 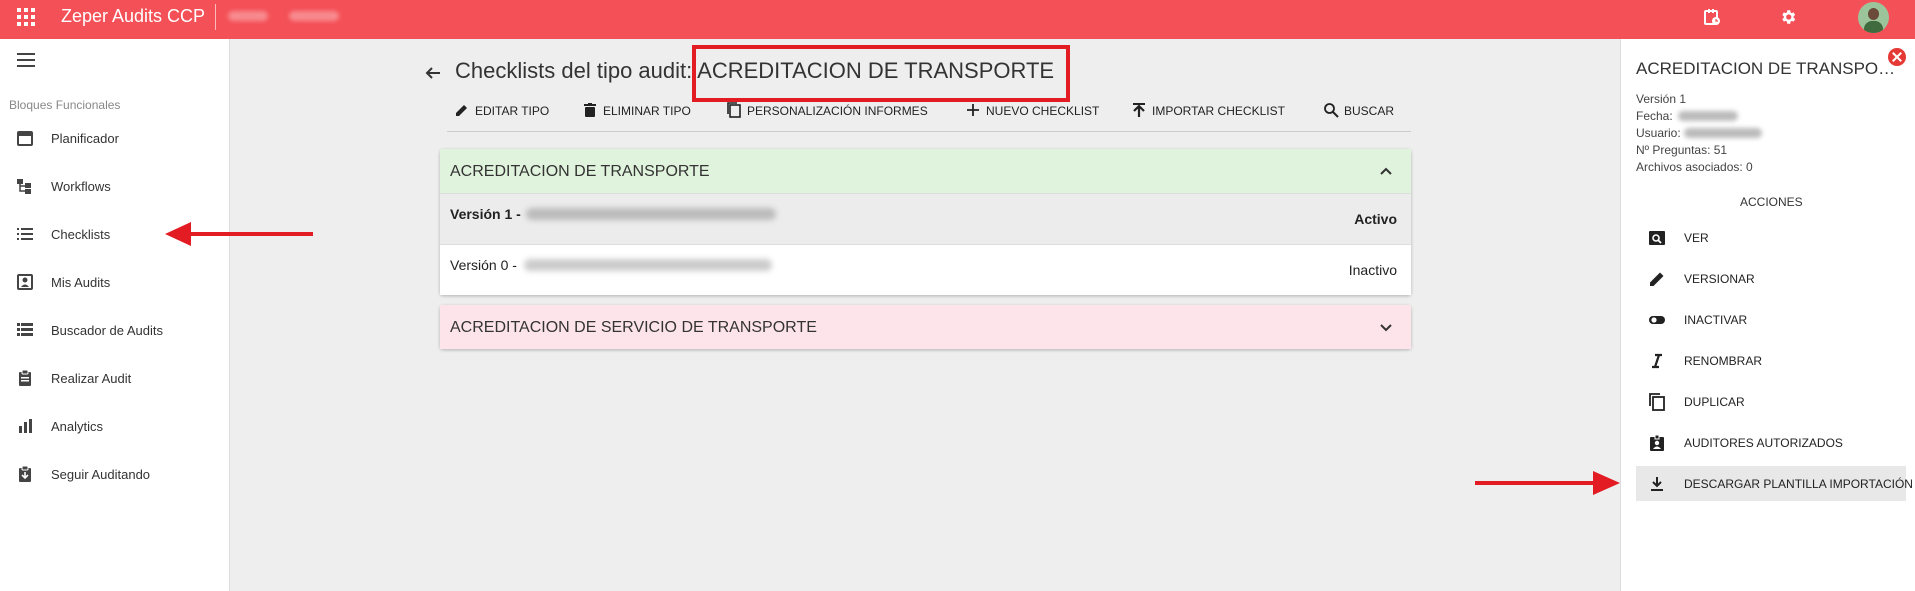 I want to click on sidebar-item-workflows: Workflows, so click(x=114, y=187).